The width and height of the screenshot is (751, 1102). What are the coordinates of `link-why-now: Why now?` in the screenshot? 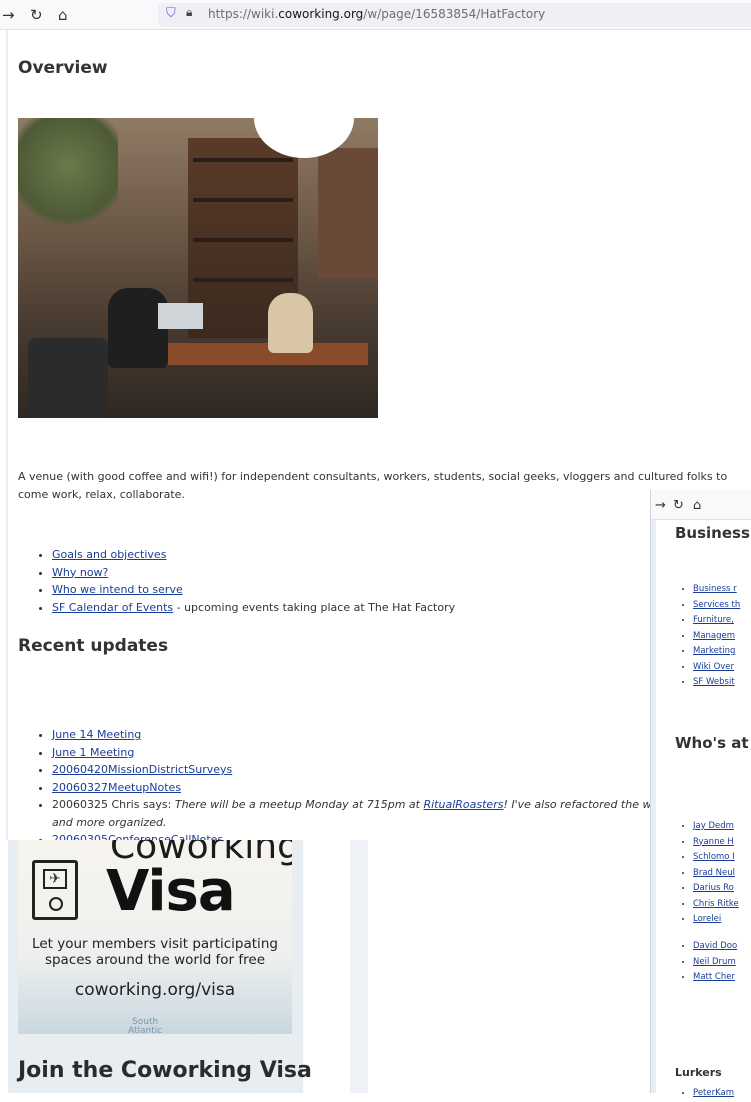 It's located at (80, 572).